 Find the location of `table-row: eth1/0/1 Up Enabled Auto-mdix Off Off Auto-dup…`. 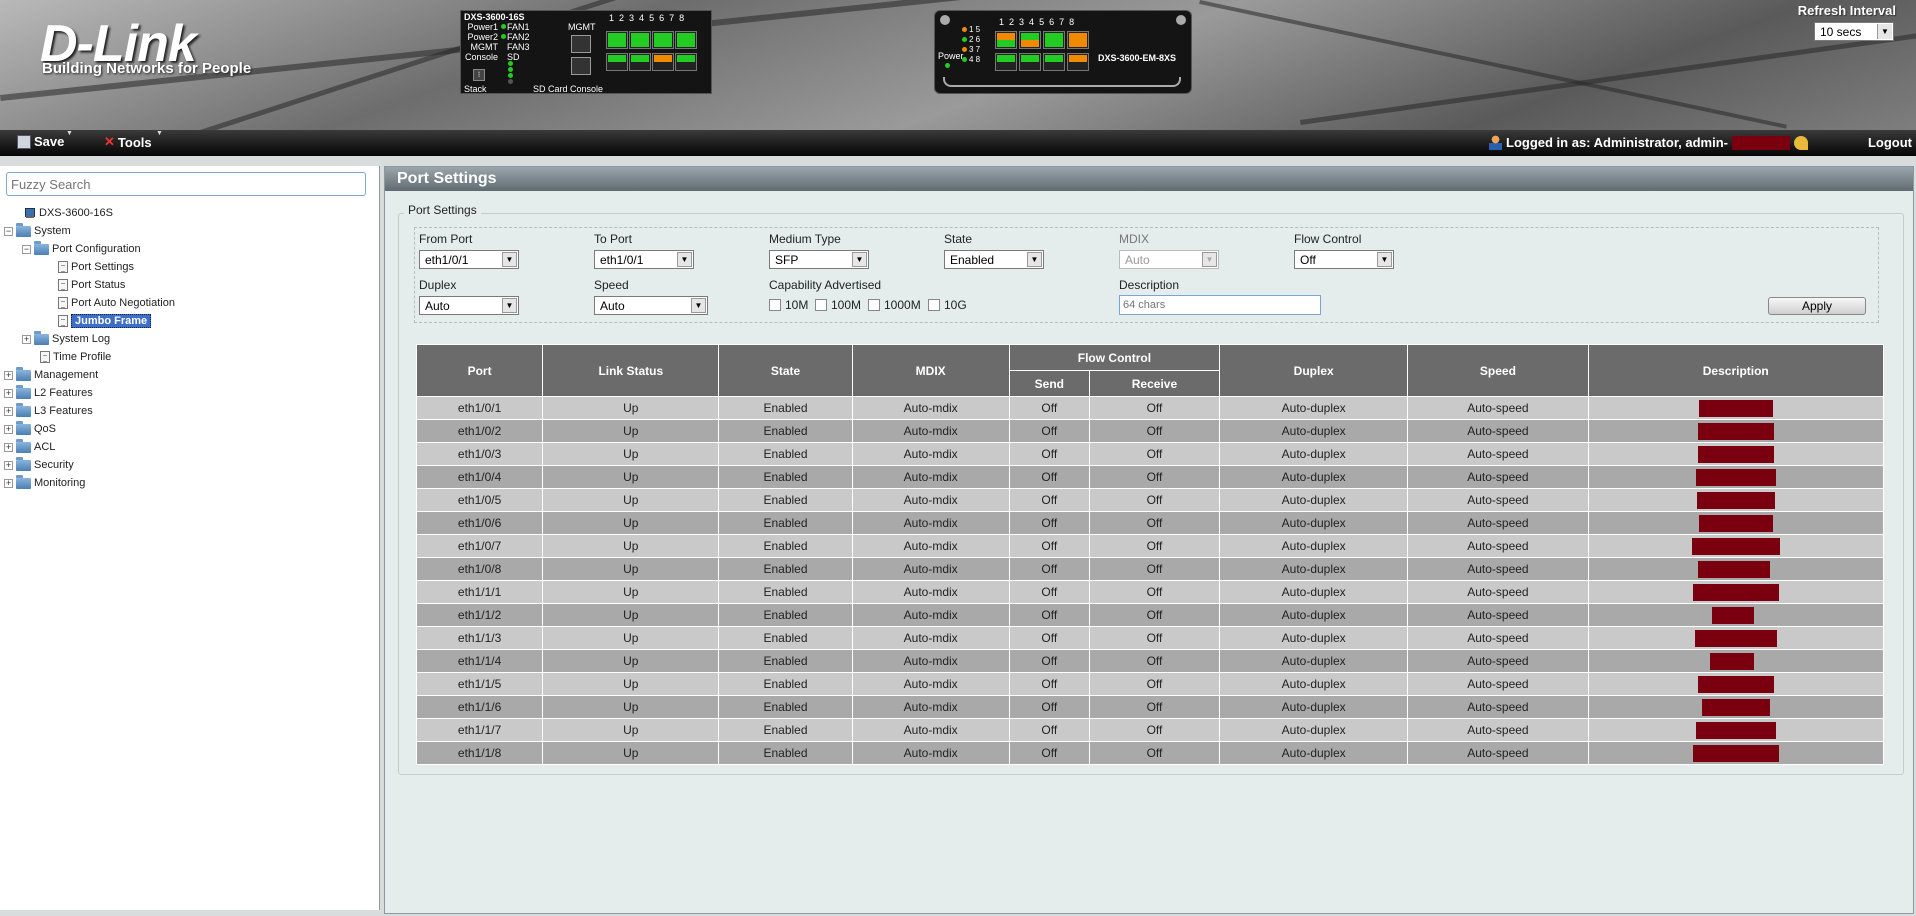

table-row: eth1/0/1 Up Enabled Auto-mdix Off Off Auto-dup… is located at coordinates (1150, 408).